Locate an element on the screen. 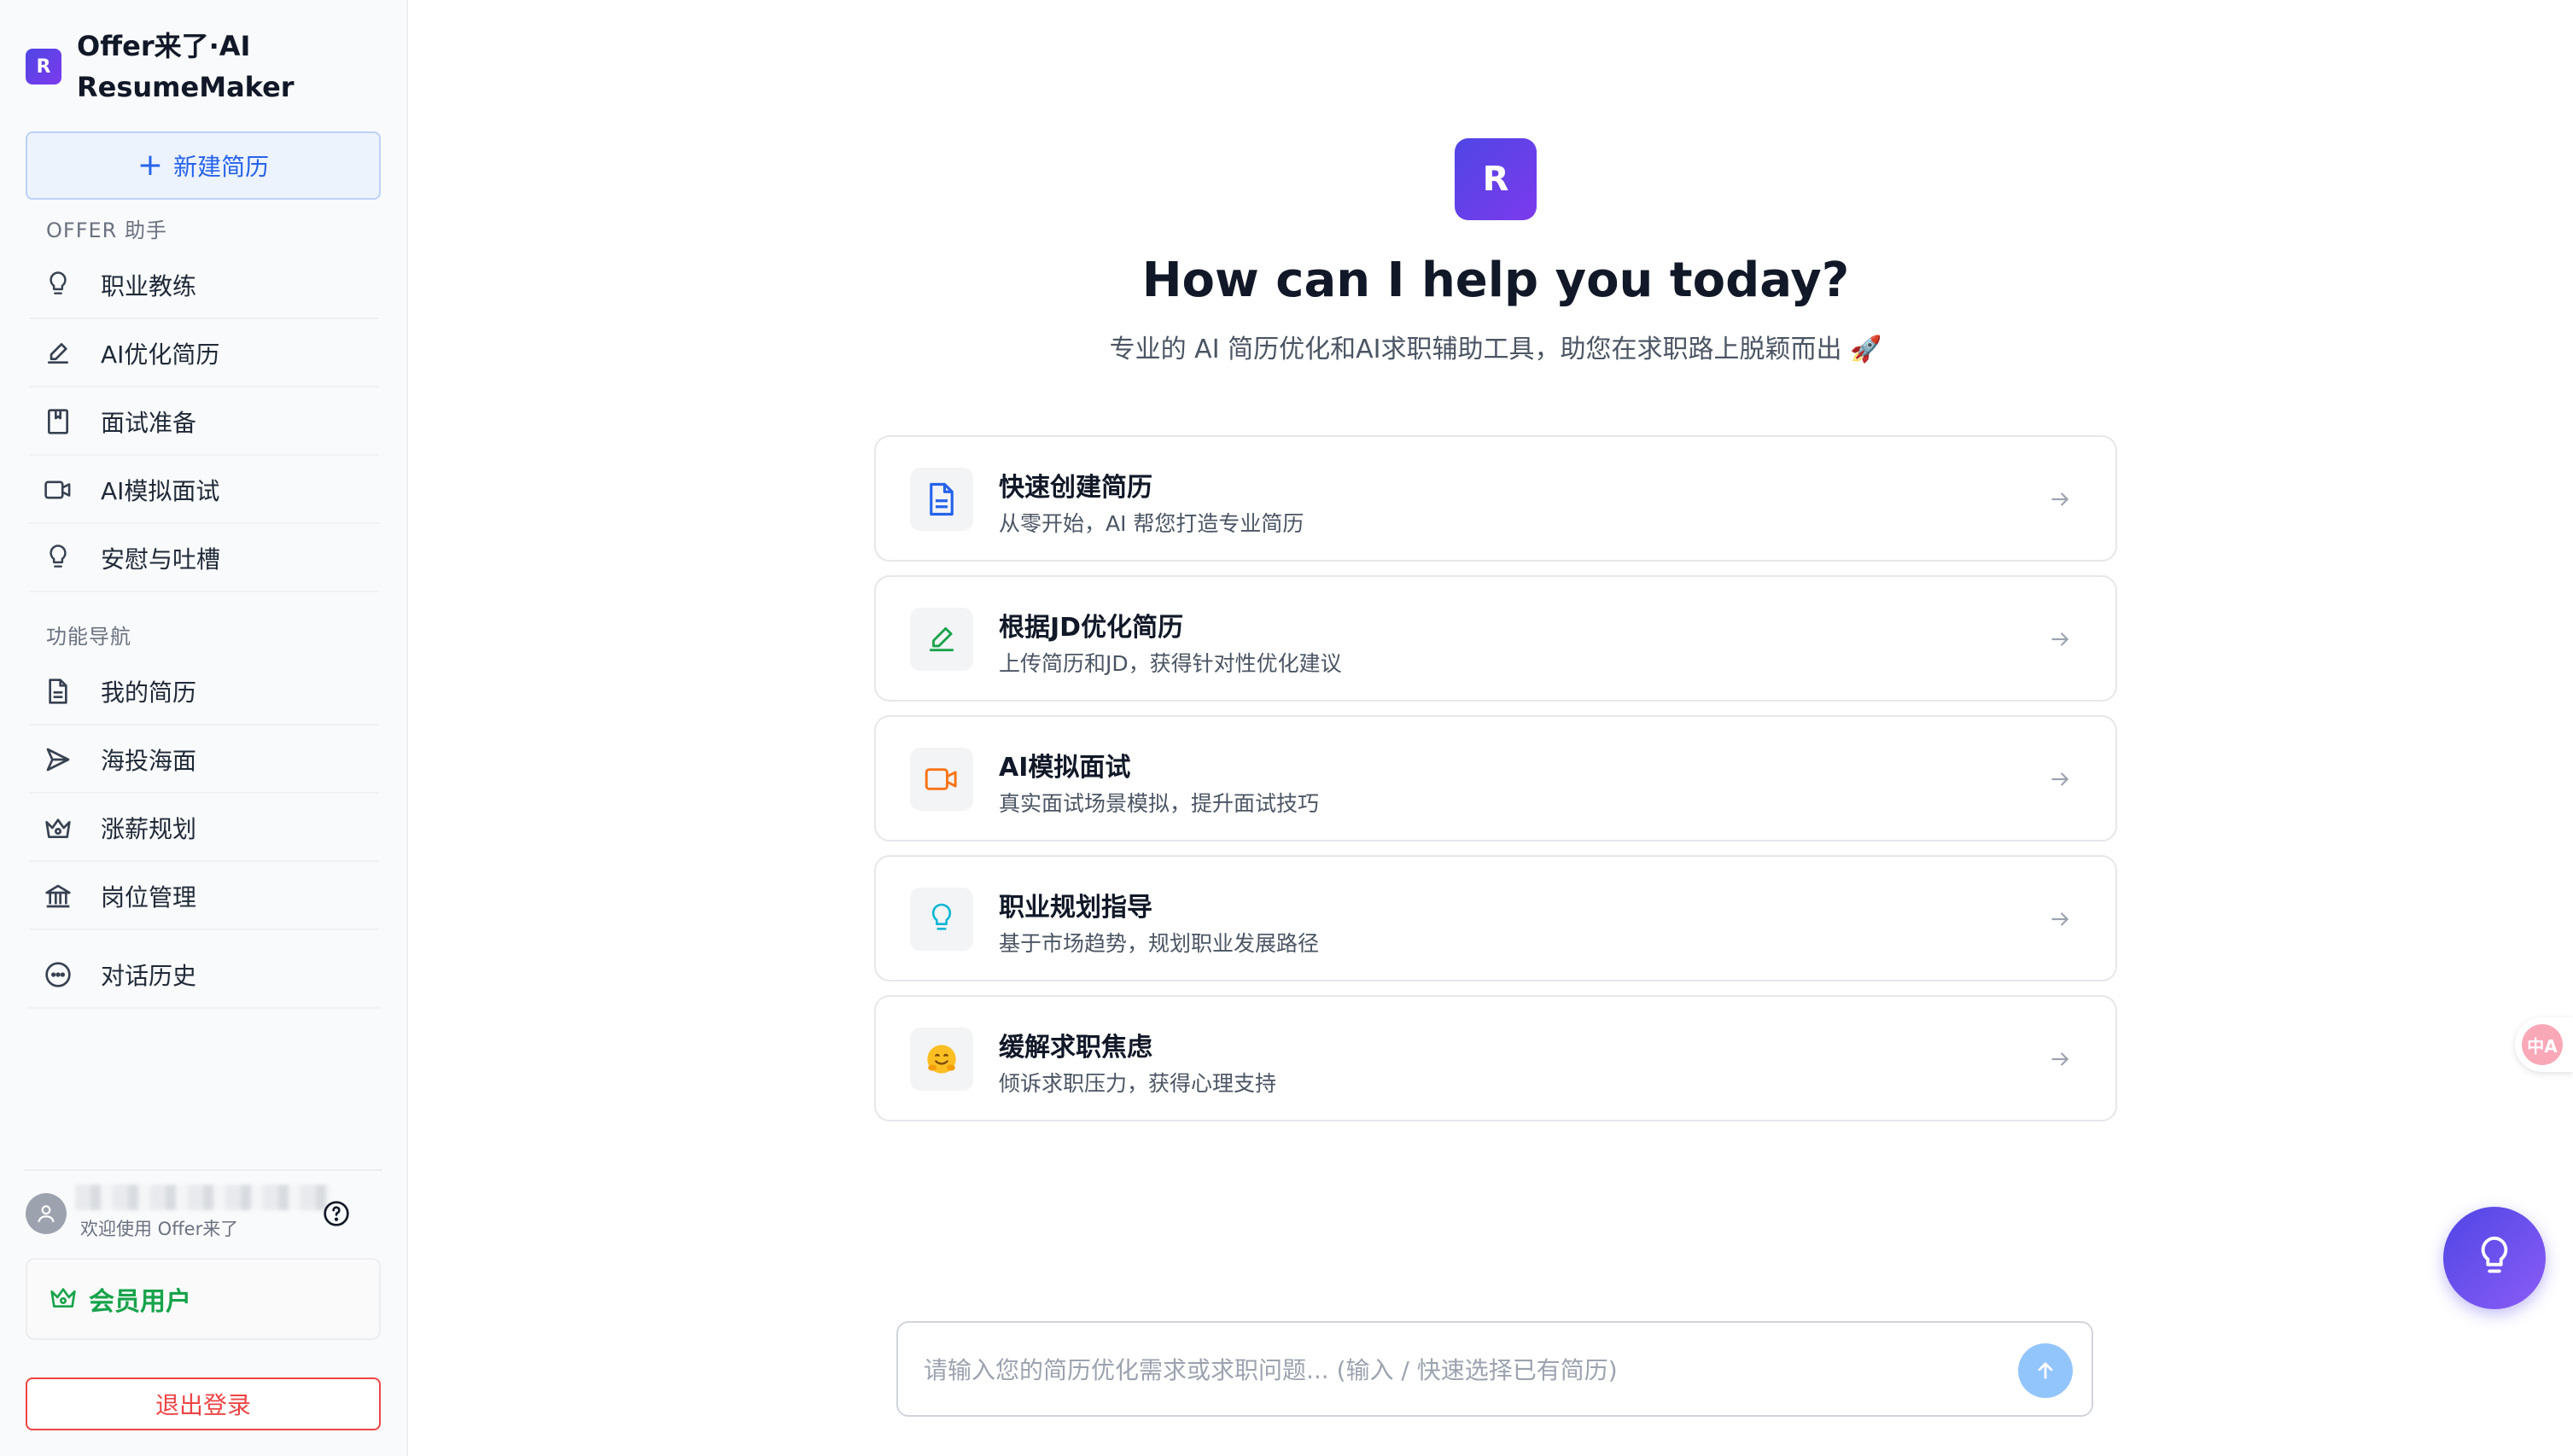 The image size is (2573, 1456). translate-button: 中A is located at coordinates (2544, 1044).